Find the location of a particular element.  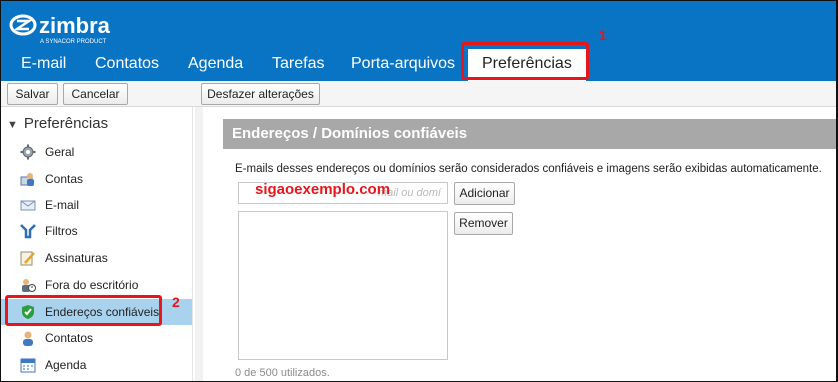

envelope-icon is located at coordinates (28, 205).